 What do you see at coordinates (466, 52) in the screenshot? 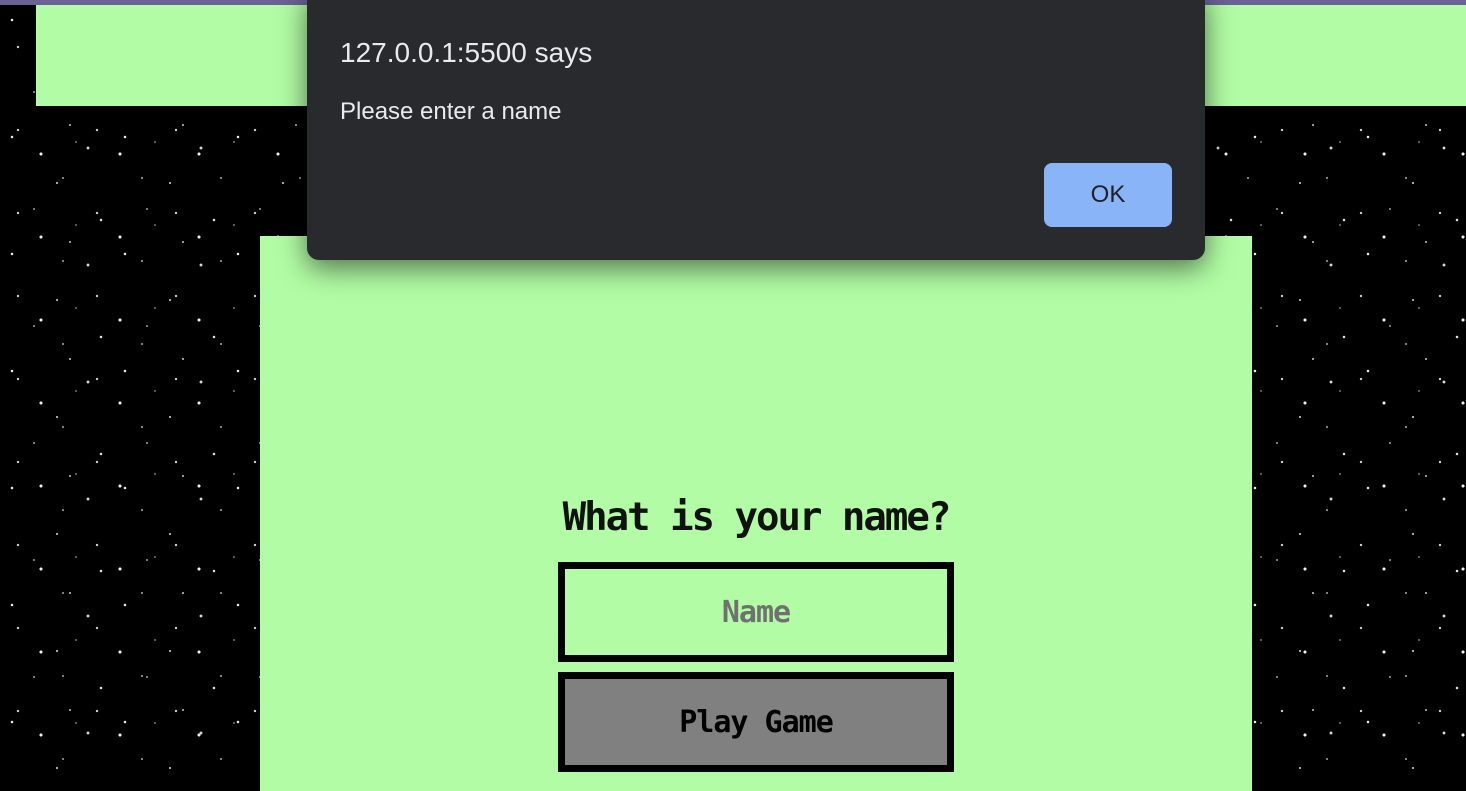
I see `alert-title: 127.0.0.1:5500 says` at bounding box center [466, 52].